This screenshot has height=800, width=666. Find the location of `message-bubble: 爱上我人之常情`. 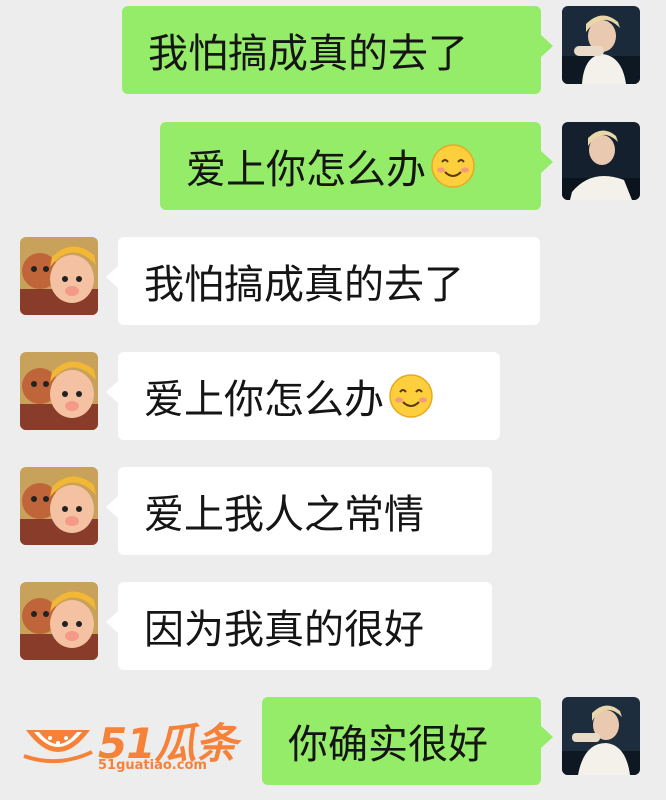

message-bubble: 爱上我人之常情 is located at coordinates (299, 511).